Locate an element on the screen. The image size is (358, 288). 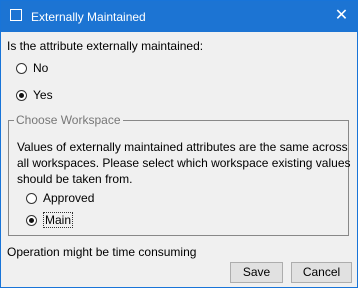
window-icon is located at coordinates (16, 15).